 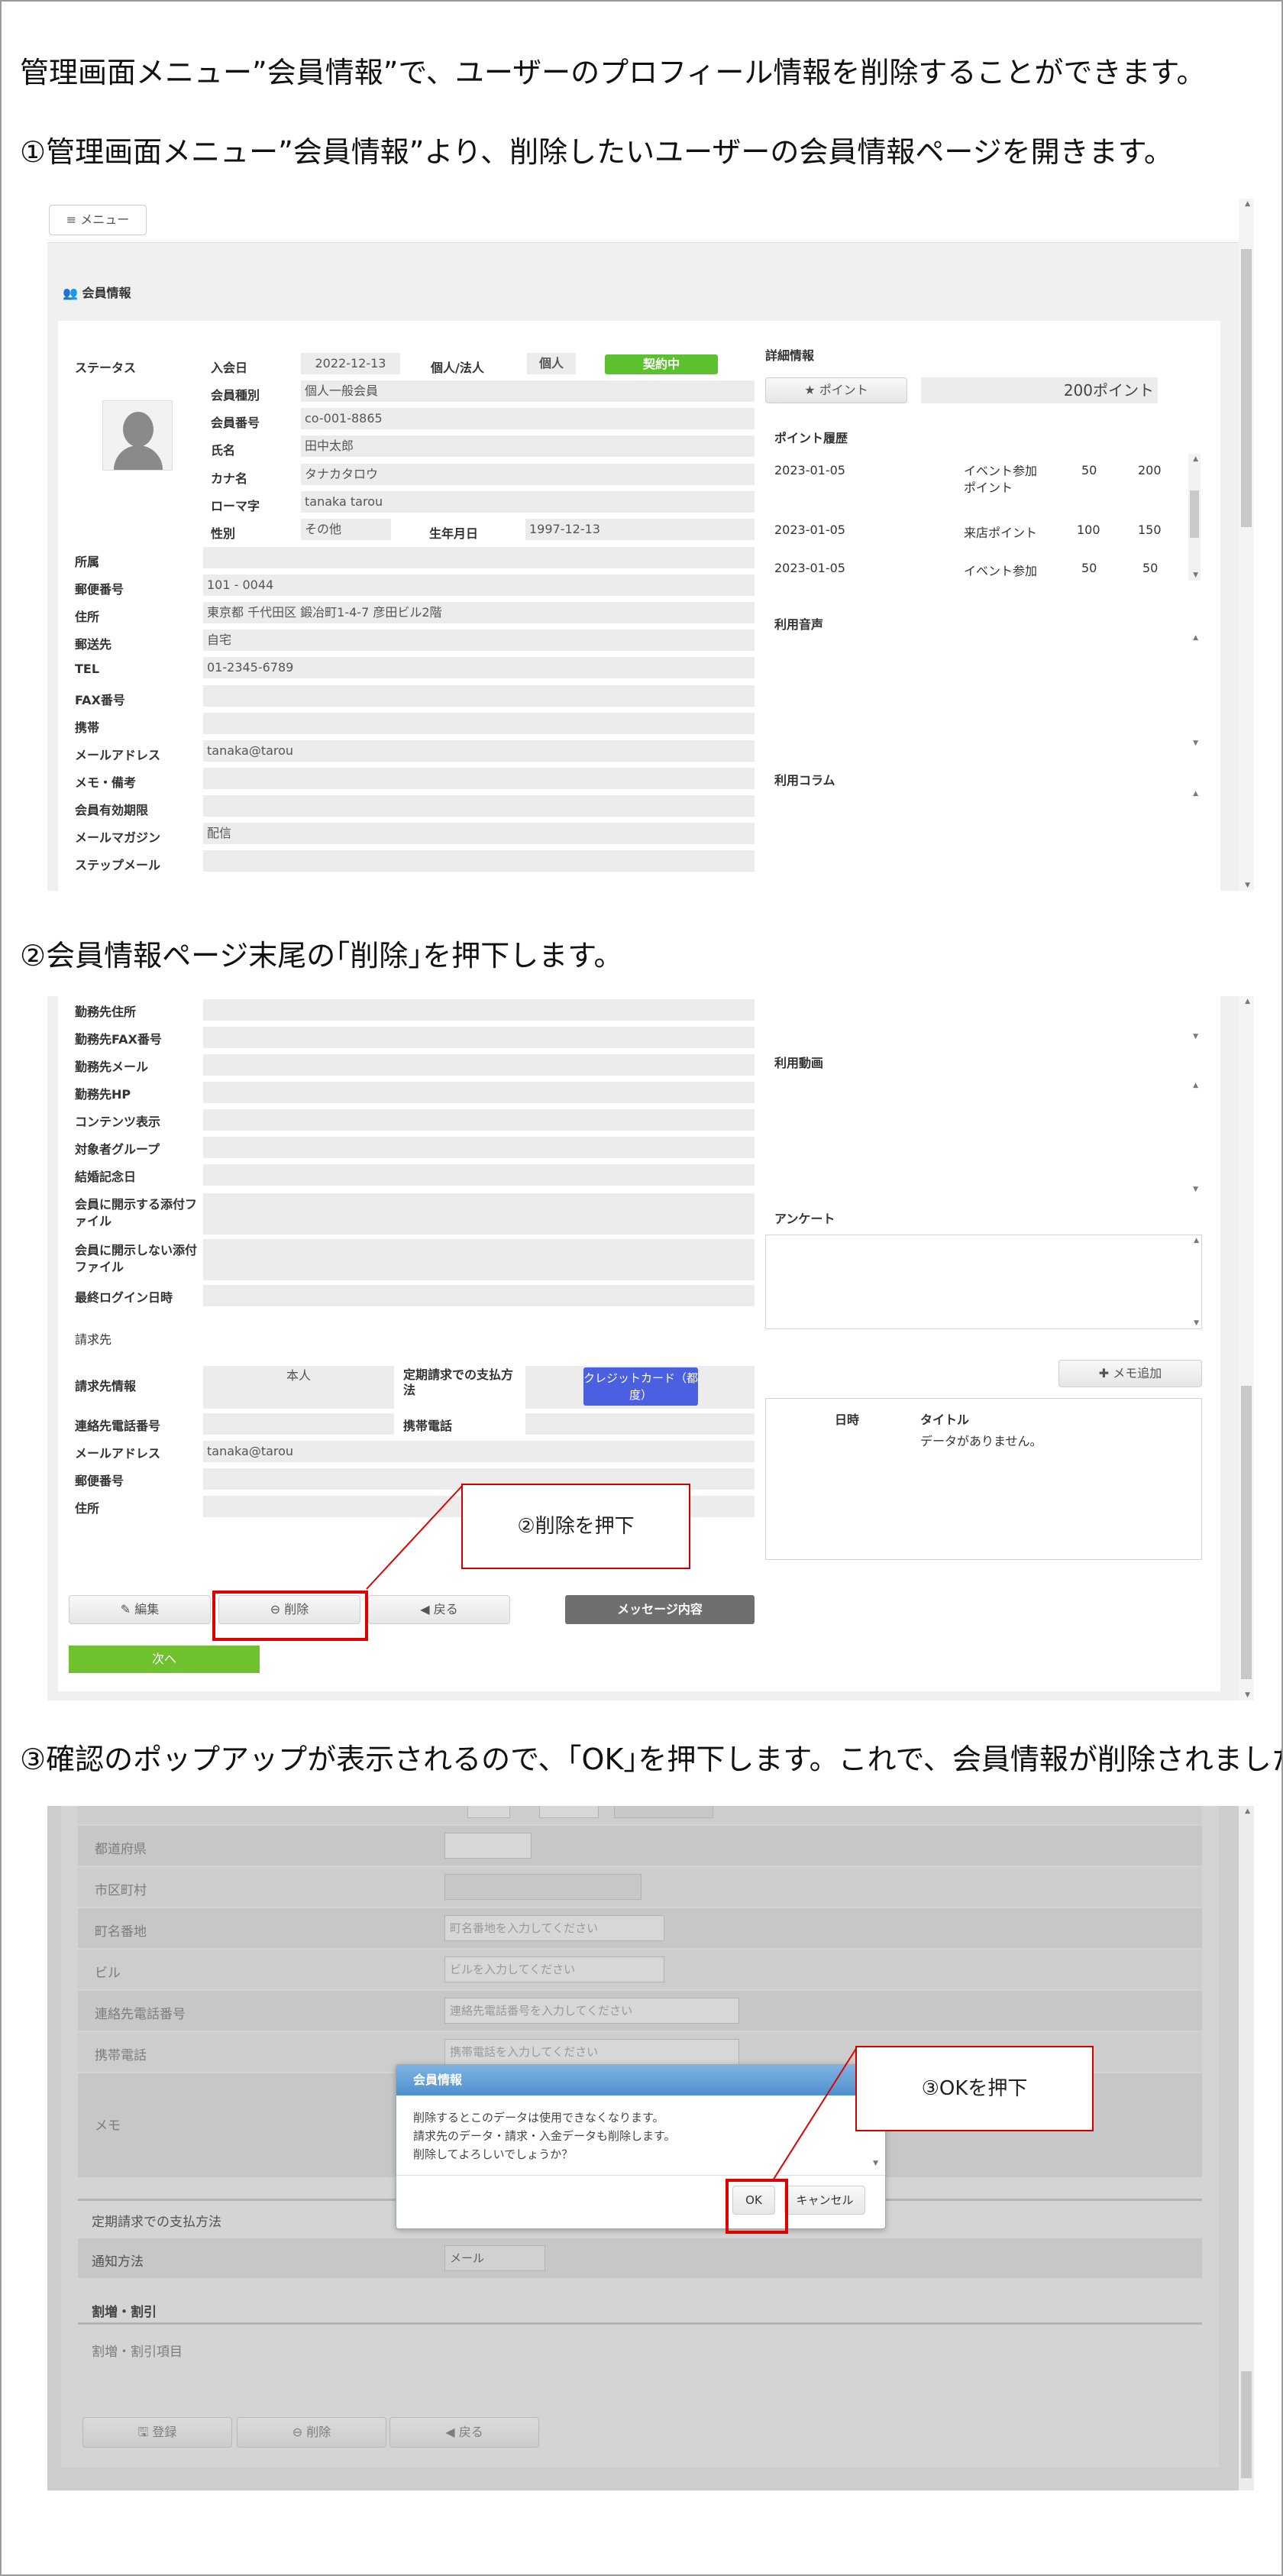 What do you see at coordinates (479, 751) in the screenshot?
I see `email-value: tanaka@tarou` at bounding box center [479, 751].